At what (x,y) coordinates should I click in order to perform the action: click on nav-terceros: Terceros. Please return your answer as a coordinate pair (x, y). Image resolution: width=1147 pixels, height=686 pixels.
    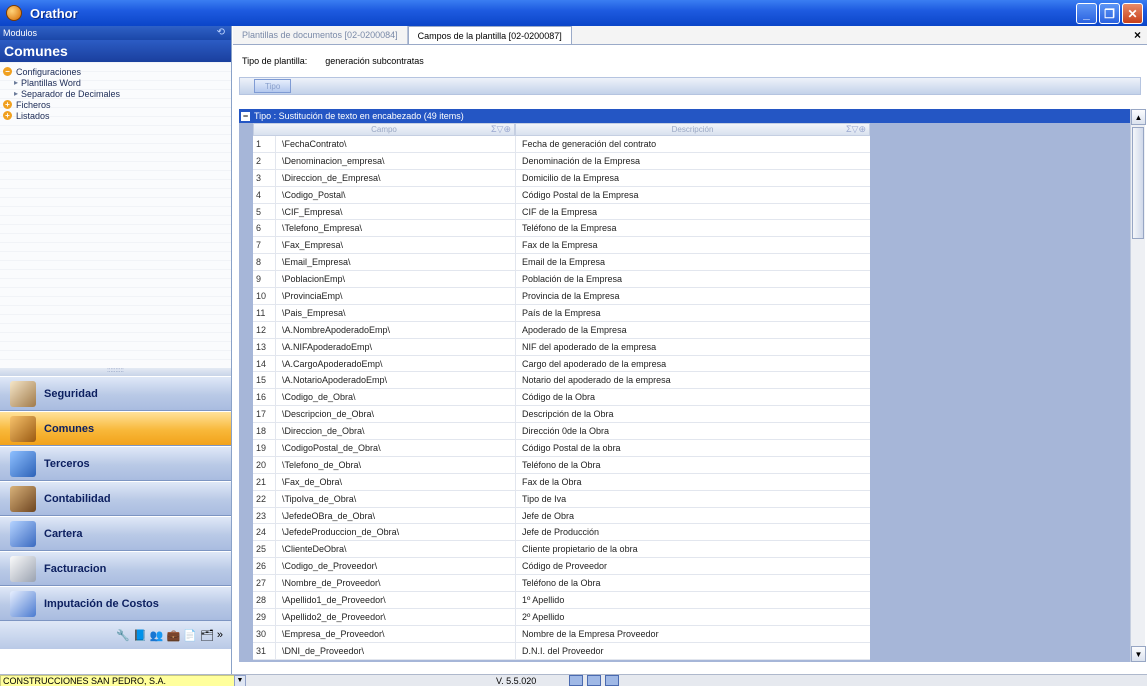
    Looking at the image, I should click on (115, 463).